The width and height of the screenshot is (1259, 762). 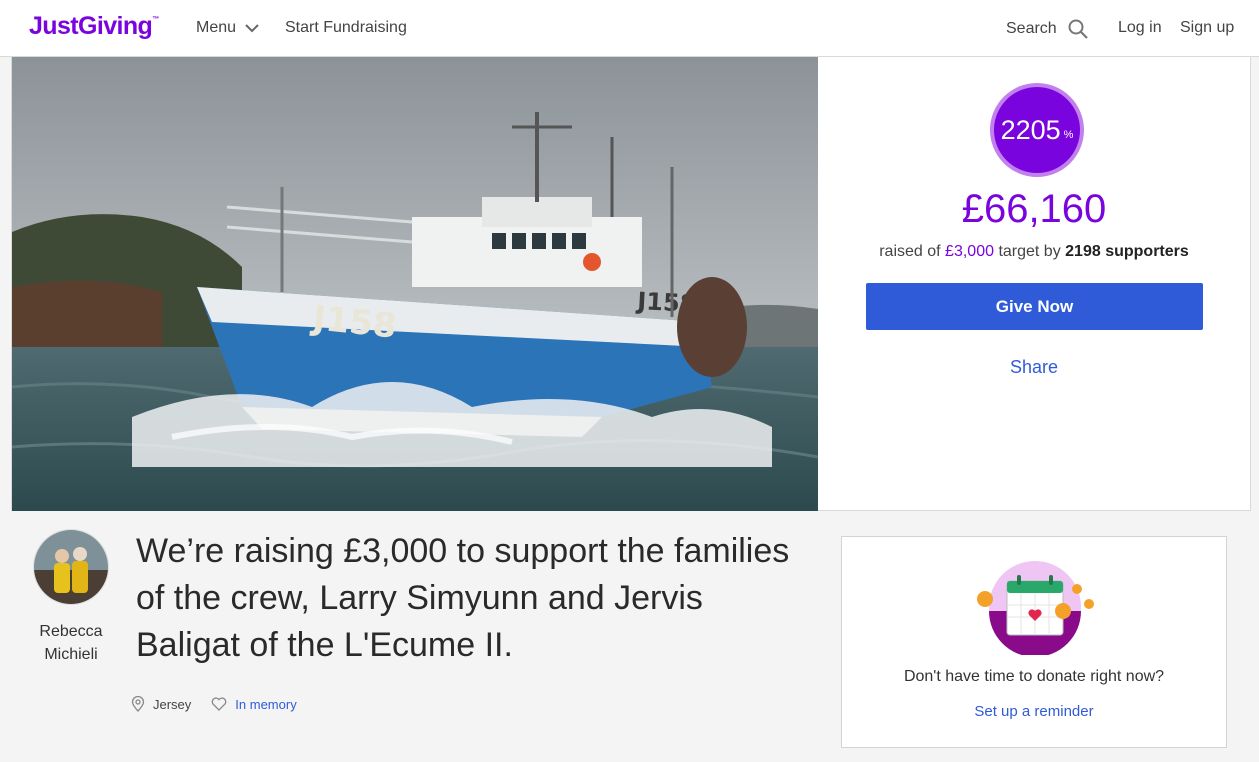 I want to click on login-link: Log in, so click(x=1140, y=28).